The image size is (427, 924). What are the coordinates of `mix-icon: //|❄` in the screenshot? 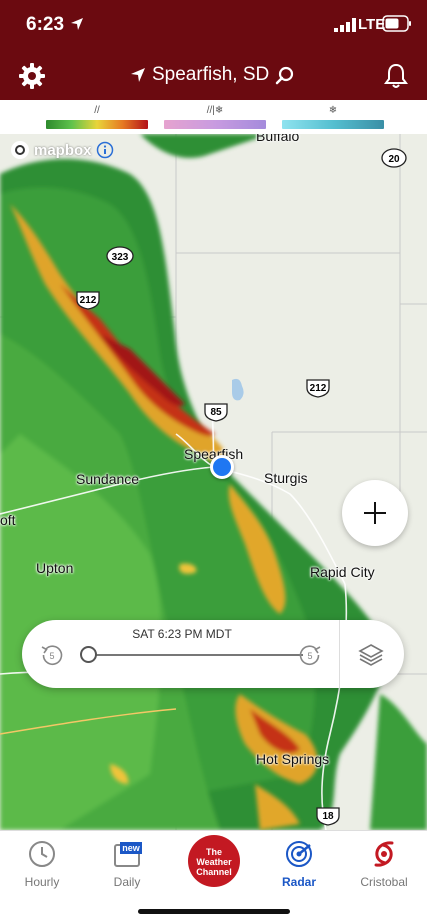 It's located at (215, 110).